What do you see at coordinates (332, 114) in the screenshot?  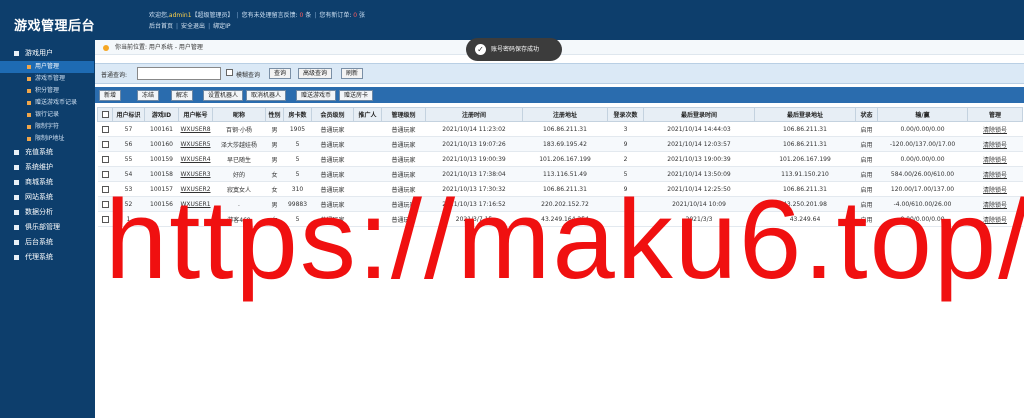 I see `col-member-level: 会员级别` at bounding box center [332, 114].